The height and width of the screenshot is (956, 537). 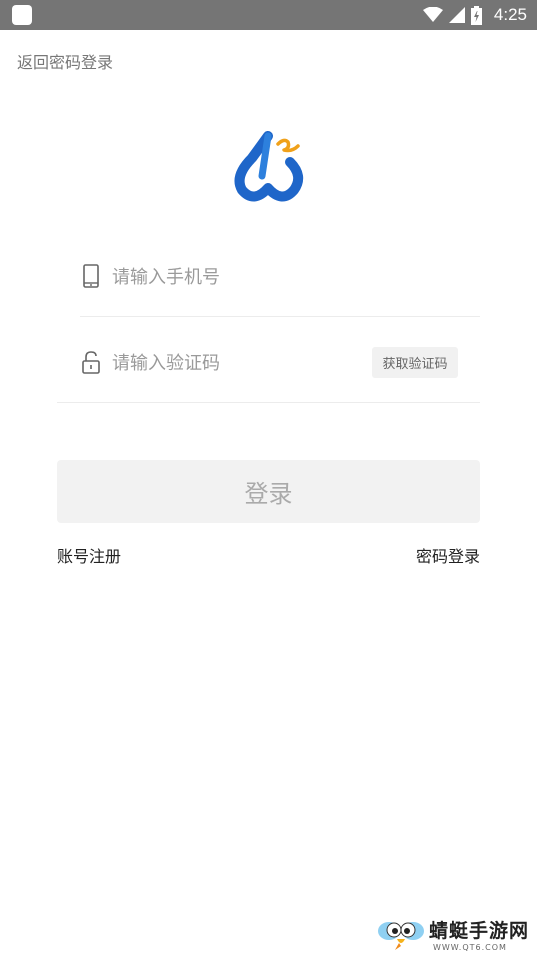 I want to click on notification-icon, so click(x=22, y=15).